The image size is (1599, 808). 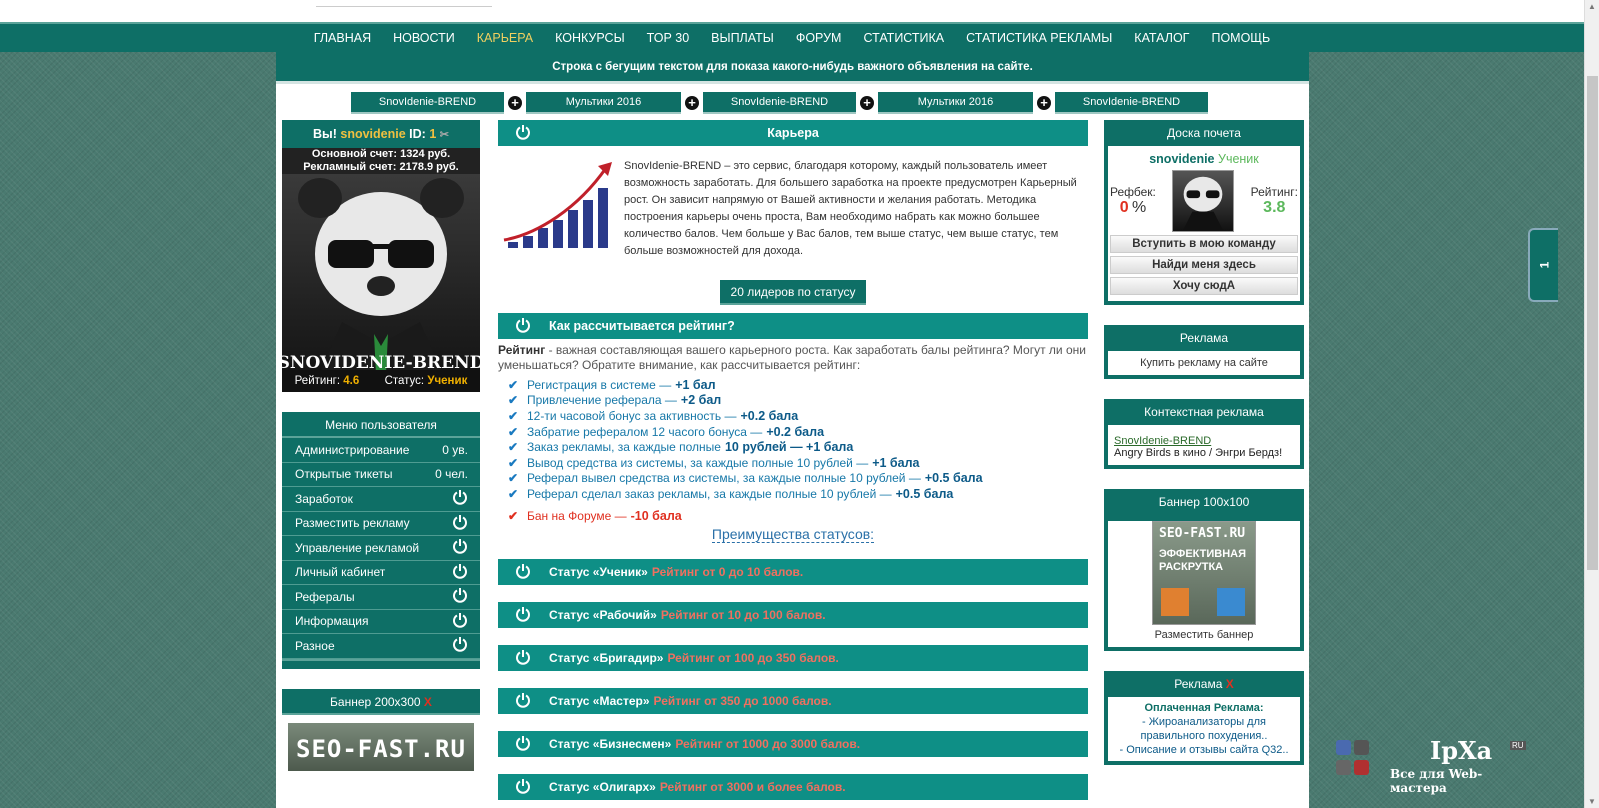 I want to click on ads-close-icon: X, so click(x=1230, y=684).